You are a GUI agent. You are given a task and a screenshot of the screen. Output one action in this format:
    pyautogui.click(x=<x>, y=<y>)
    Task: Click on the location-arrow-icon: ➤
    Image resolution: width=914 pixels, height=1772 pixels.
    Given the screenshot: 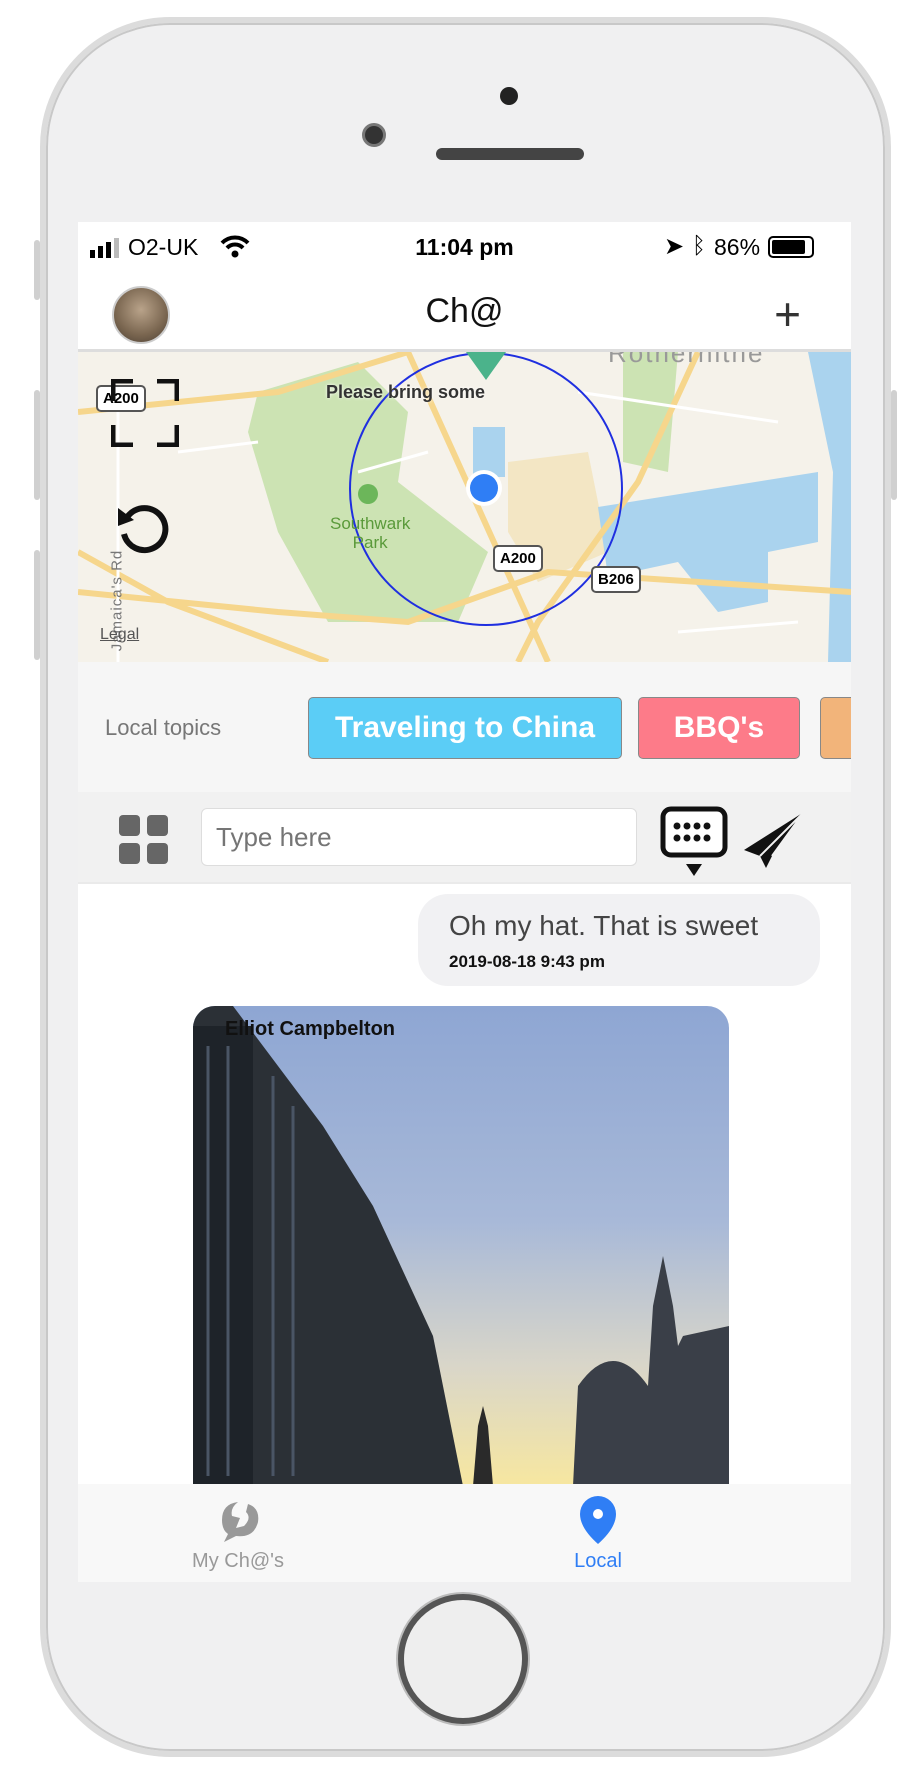 What is the action you would take?
    pyautogui.click(x=674, y=246)
    